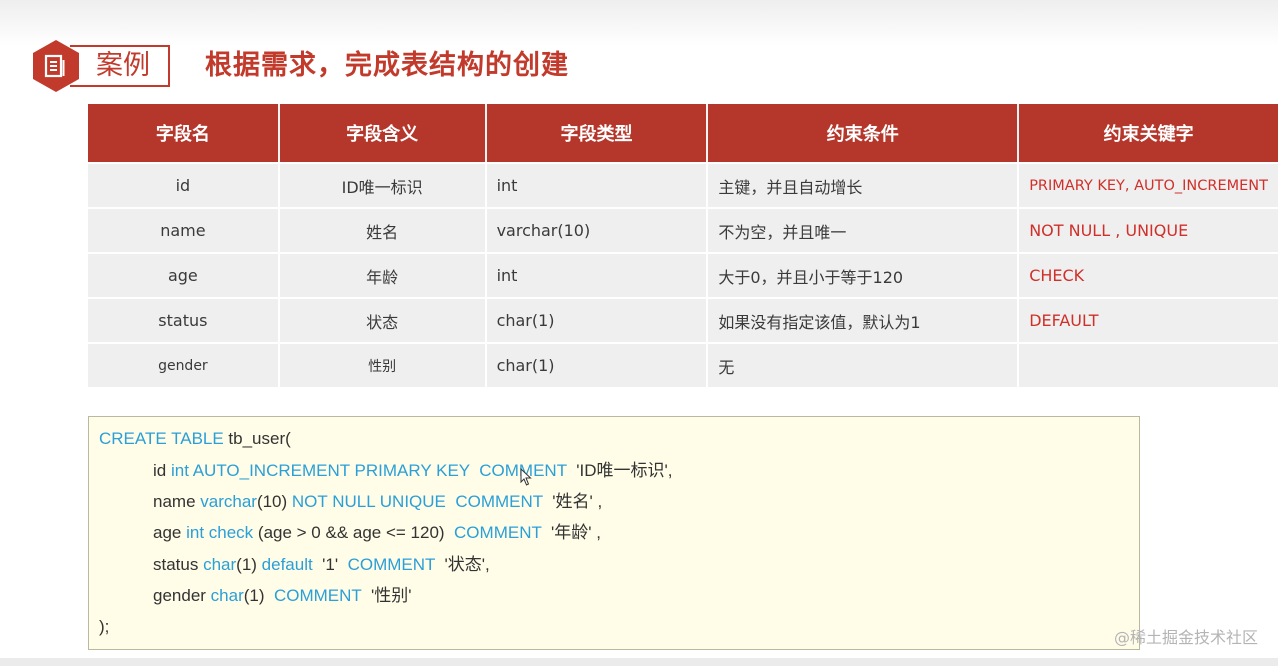  Describe the element at coordinates (597, 229) in the screenshot. I see `field-type-cell: varchar(10)` at that location.